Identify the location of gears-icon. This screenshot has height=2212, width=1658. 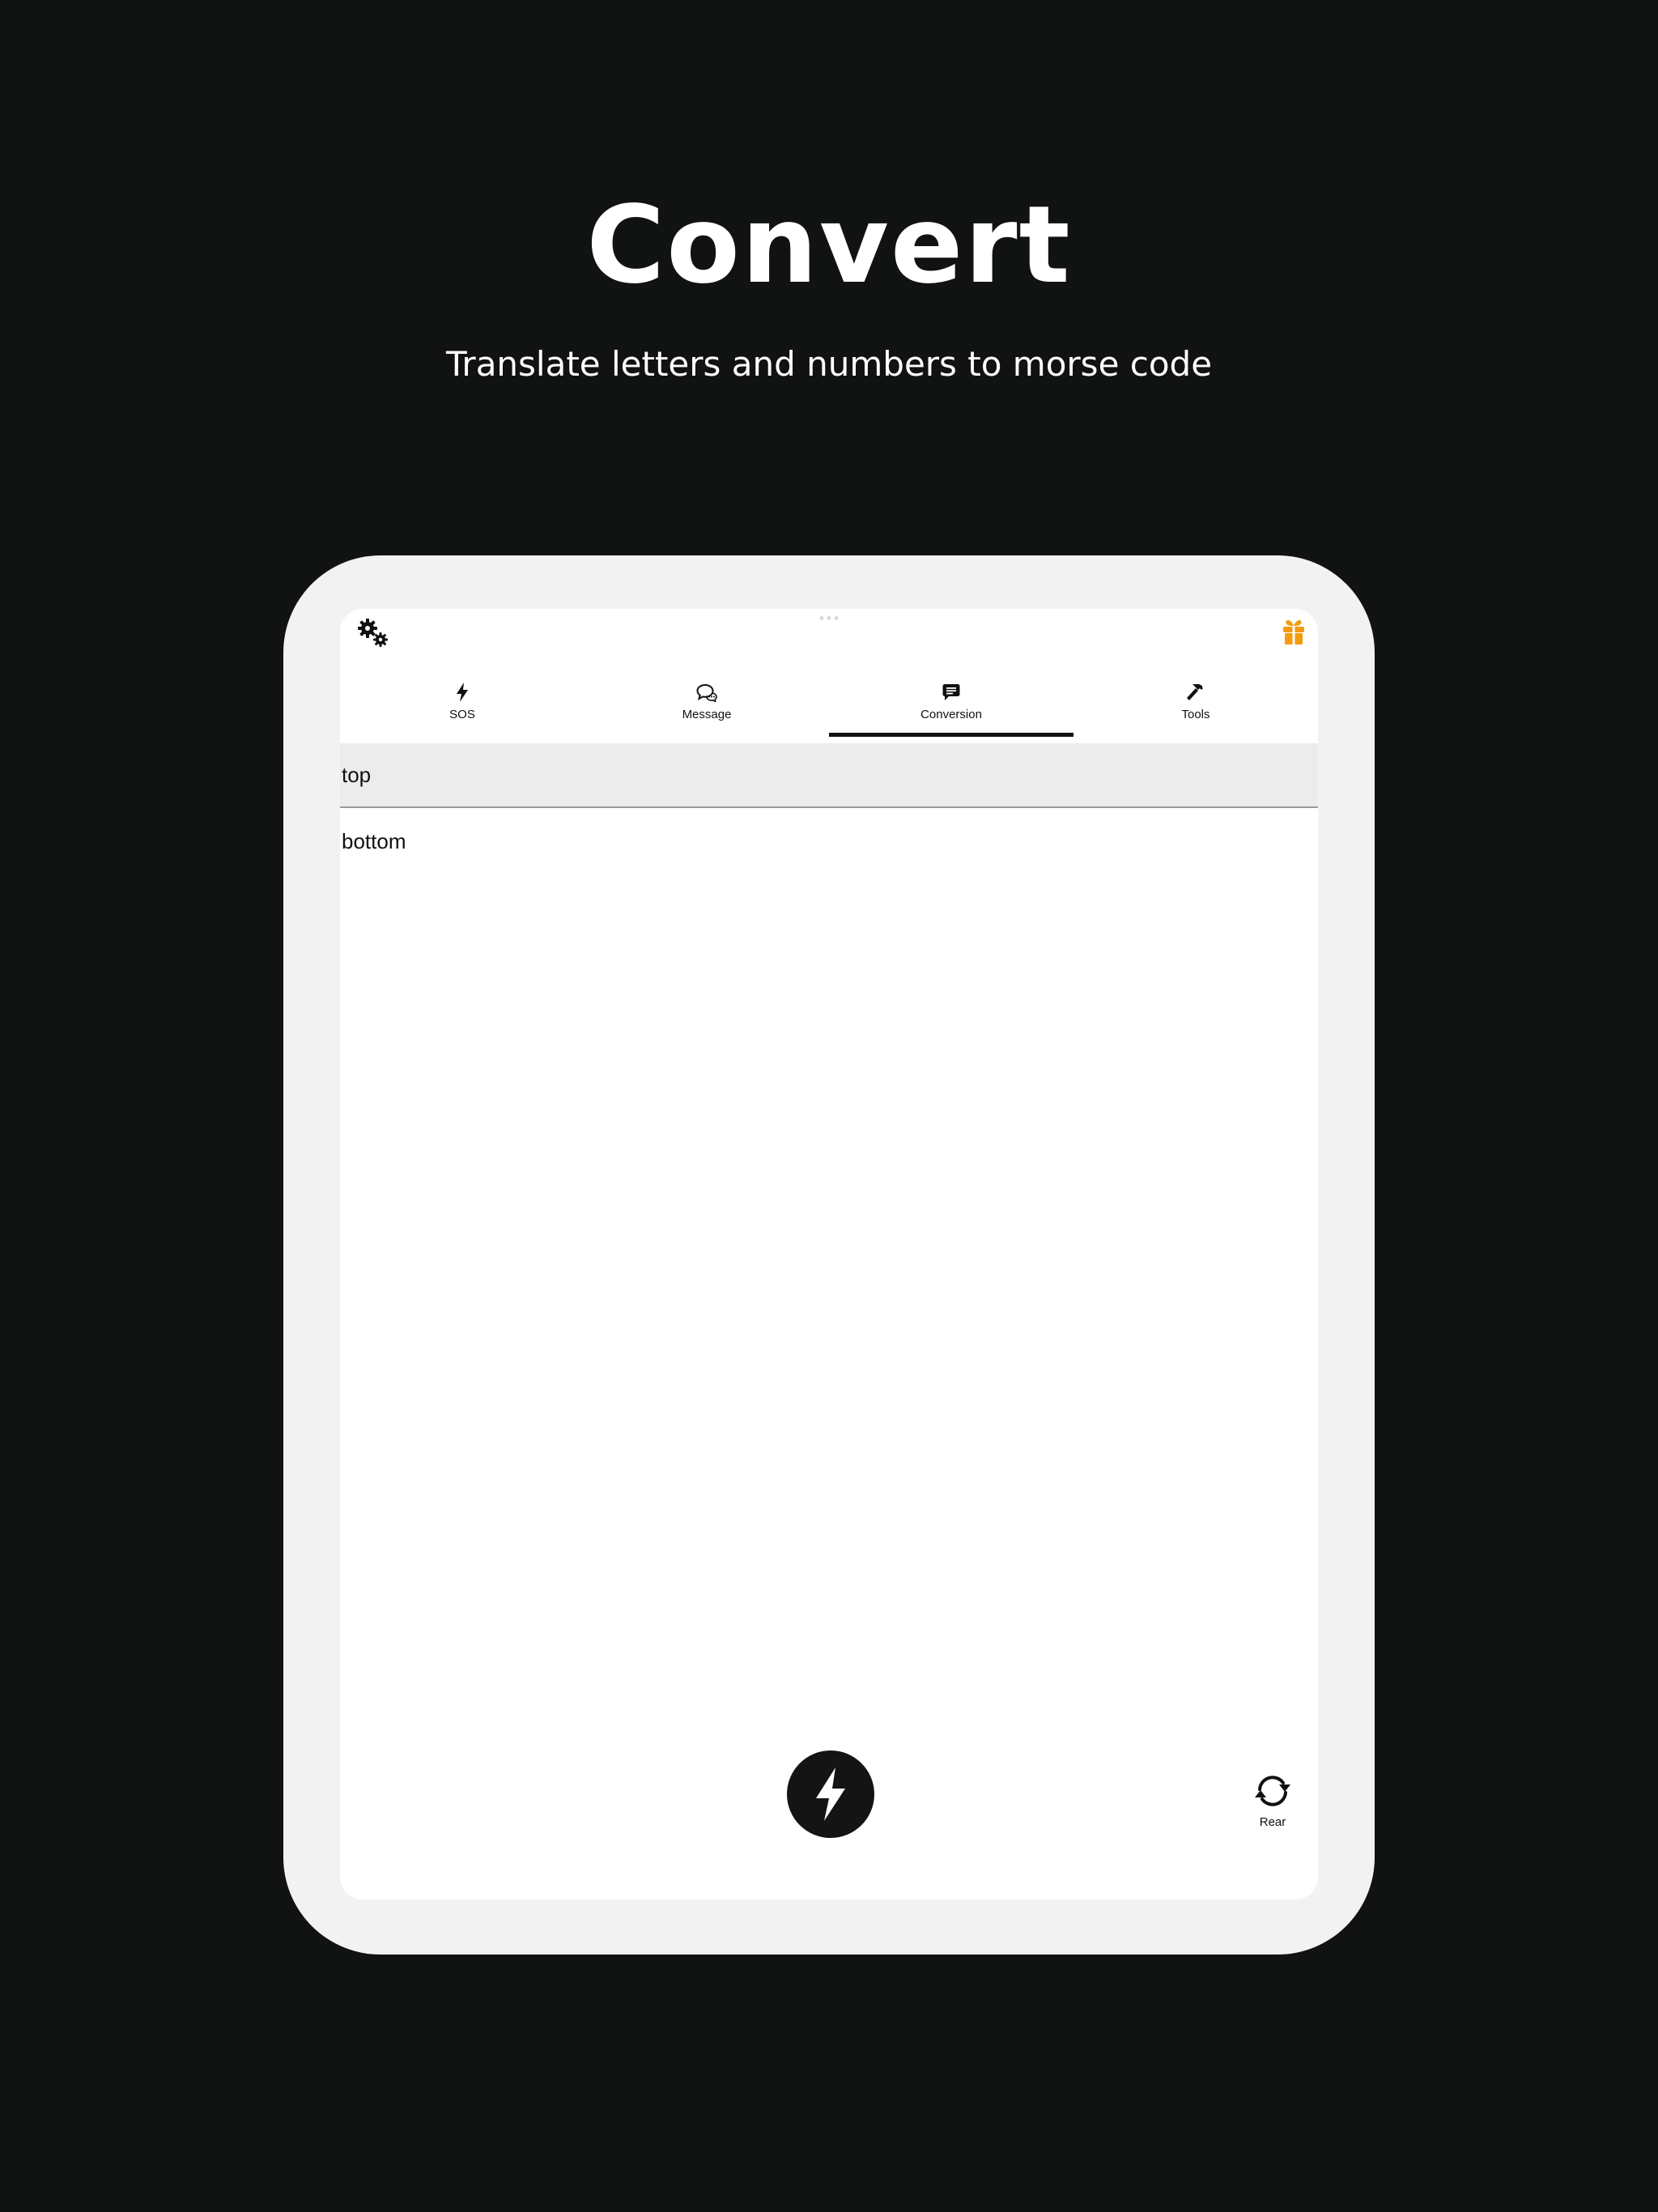
(373, 633).